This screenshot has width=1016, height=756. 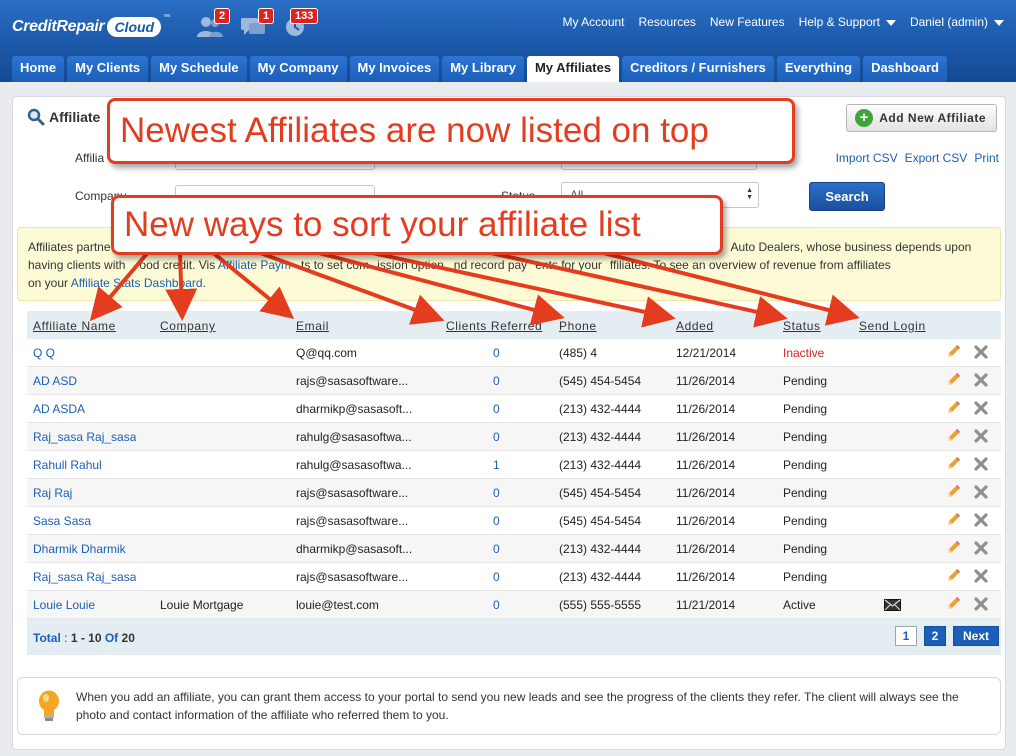 I want to click on affiliate-name-link: Rahull Rahul, so click(x=67, y=465).